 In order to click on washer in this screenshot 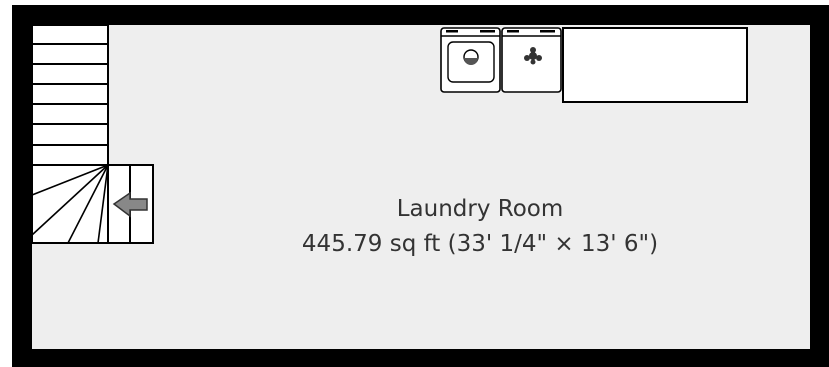, I will do `click(470, 60)`.